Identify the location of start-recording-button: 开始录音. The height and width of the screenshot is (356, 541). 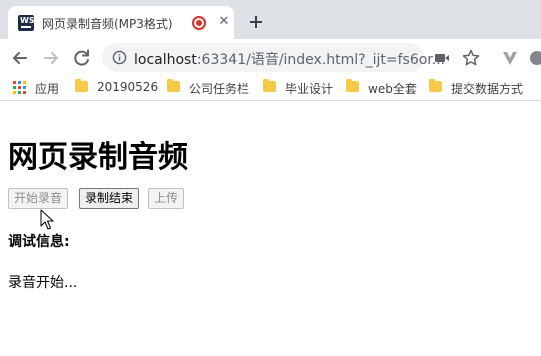
(38, 198).